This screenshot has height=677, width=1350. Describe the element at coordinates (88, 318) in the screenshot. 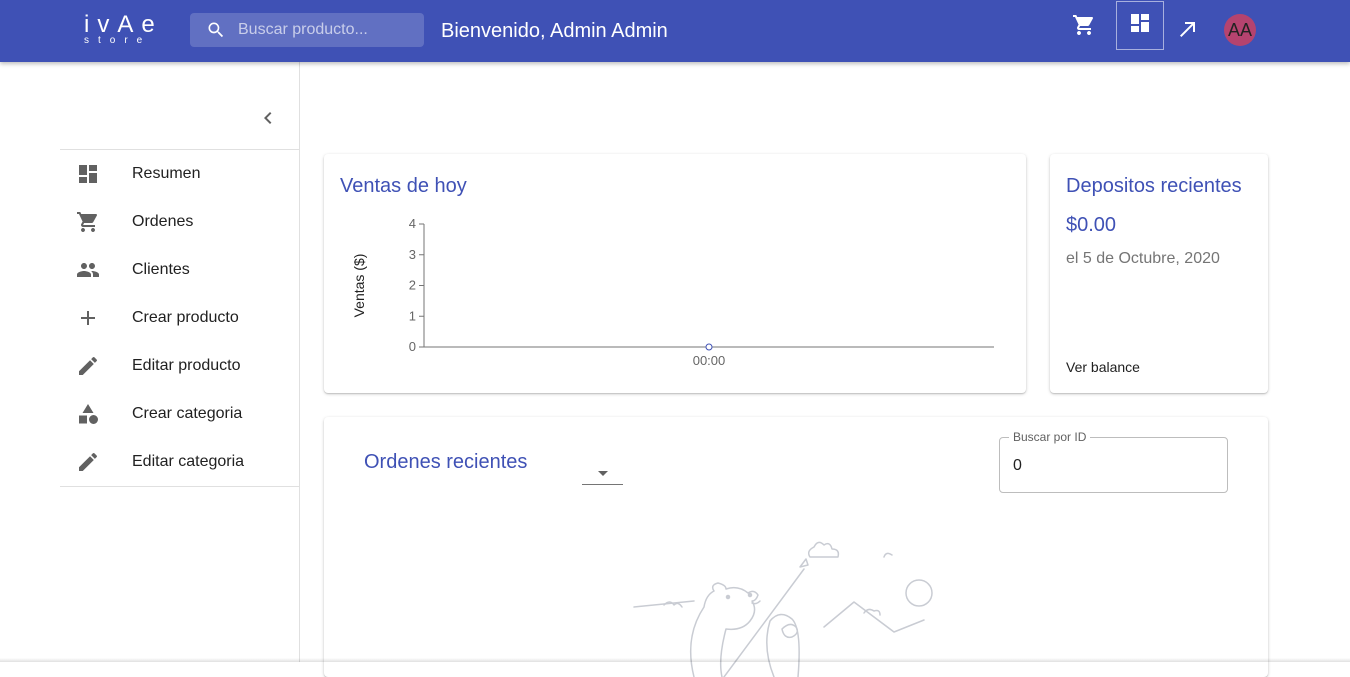

I see `plus-icon` at that location.